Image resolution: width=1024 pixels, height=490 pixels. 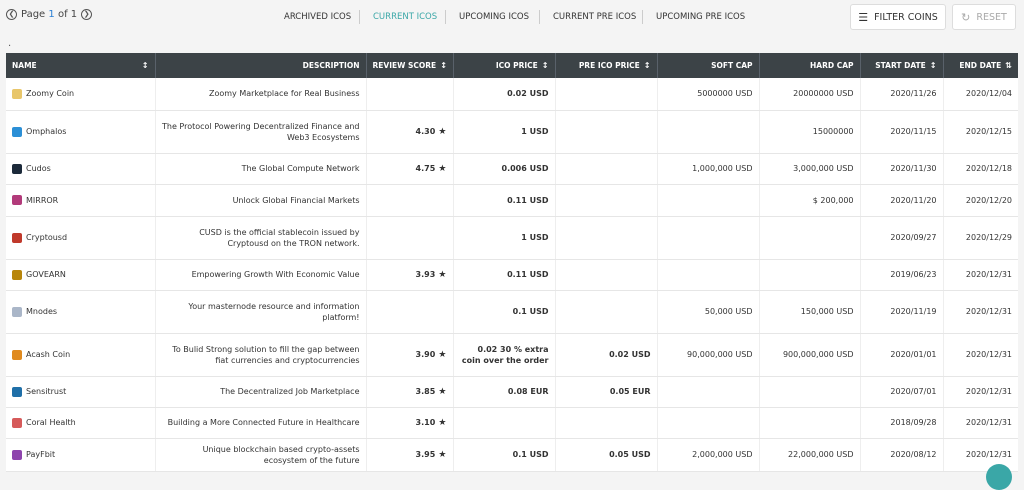 I want to click on description-cell: Unlock Global Financial Markets, so click(x=261, y=200).